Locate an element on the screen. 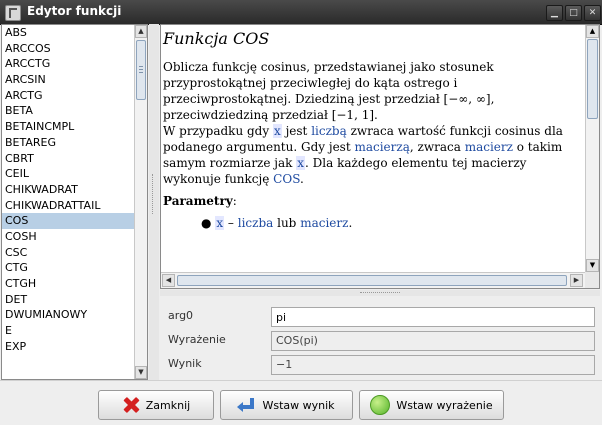  title-bar: Edytor funkcji ▁ □ ✕ is located at coordinates (301, 12).